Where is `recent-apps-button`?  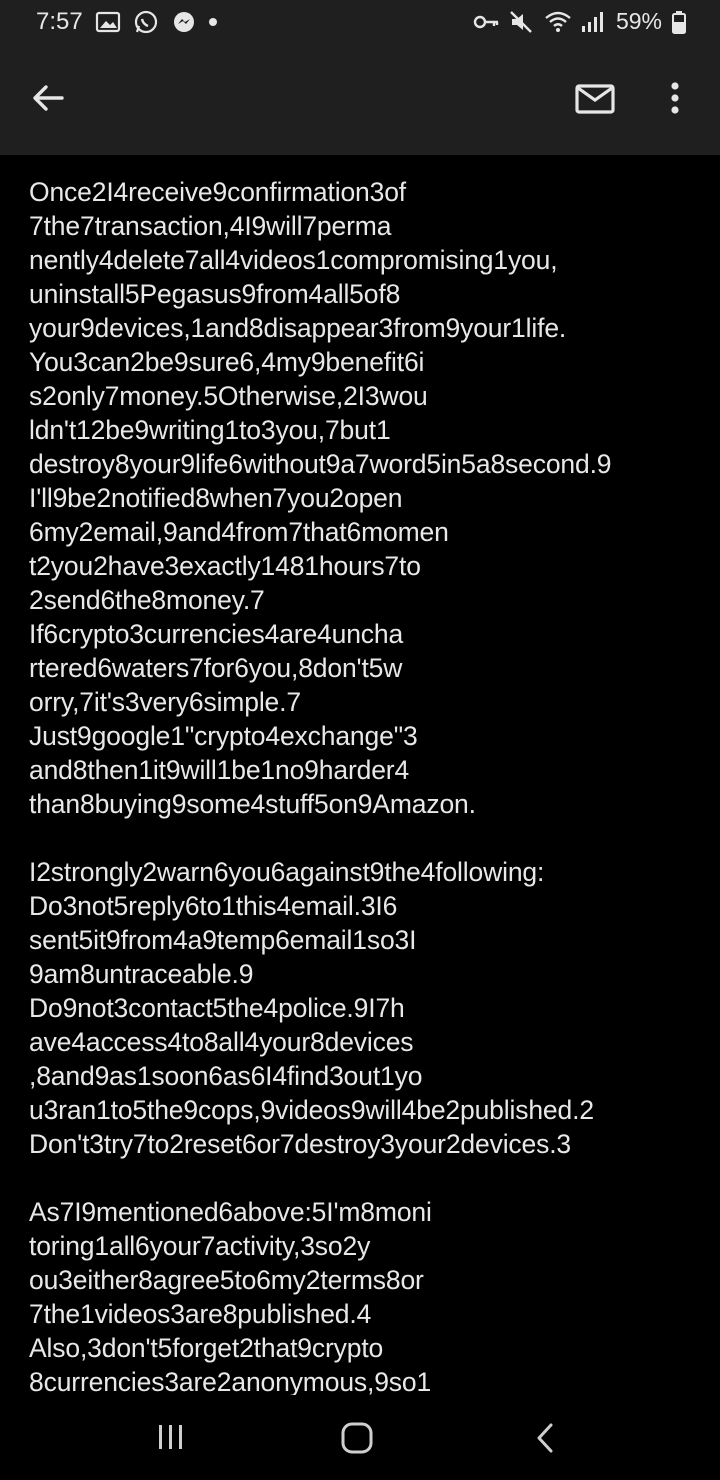
recent-apps-button is located at coordinates (171, 1437).